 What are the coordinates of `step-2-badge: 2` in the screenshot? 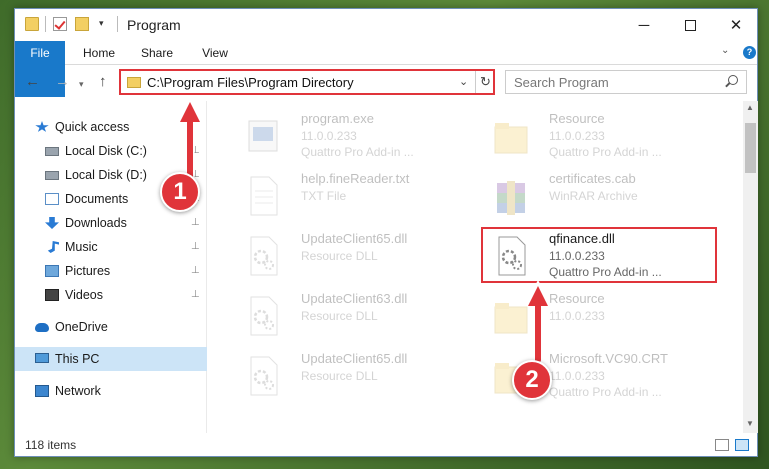 It's located at (532, 380).